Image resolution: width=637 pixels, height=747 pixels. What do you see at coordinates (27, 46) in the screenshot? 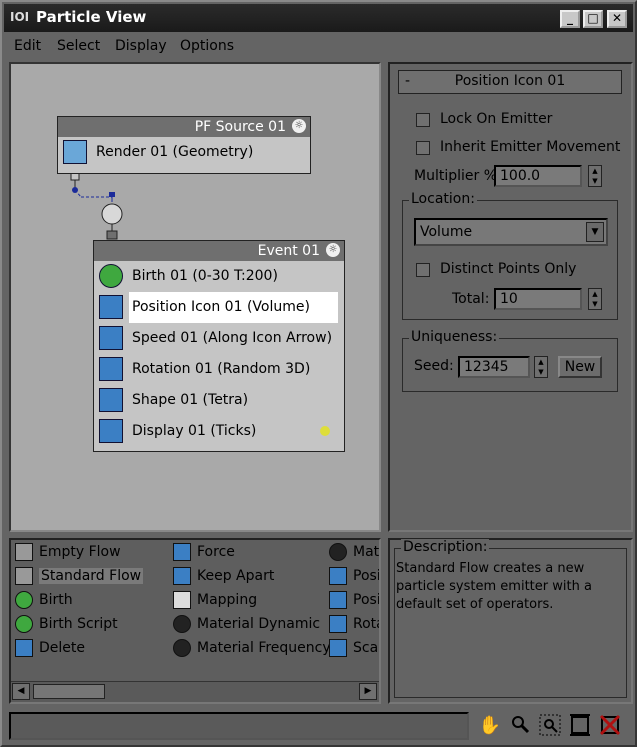
I see `menu-edit: Edit` at bounding box center [27, 46].